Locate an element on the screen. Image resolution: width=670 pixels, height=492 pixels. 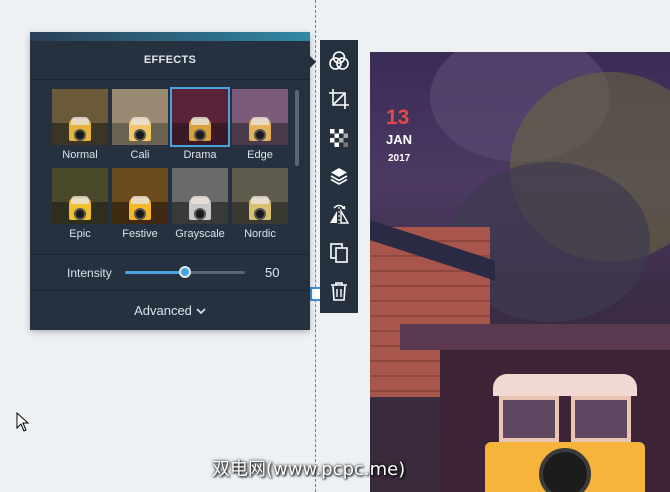
filter-label: Grayscale is located at coordinates (200, 234).